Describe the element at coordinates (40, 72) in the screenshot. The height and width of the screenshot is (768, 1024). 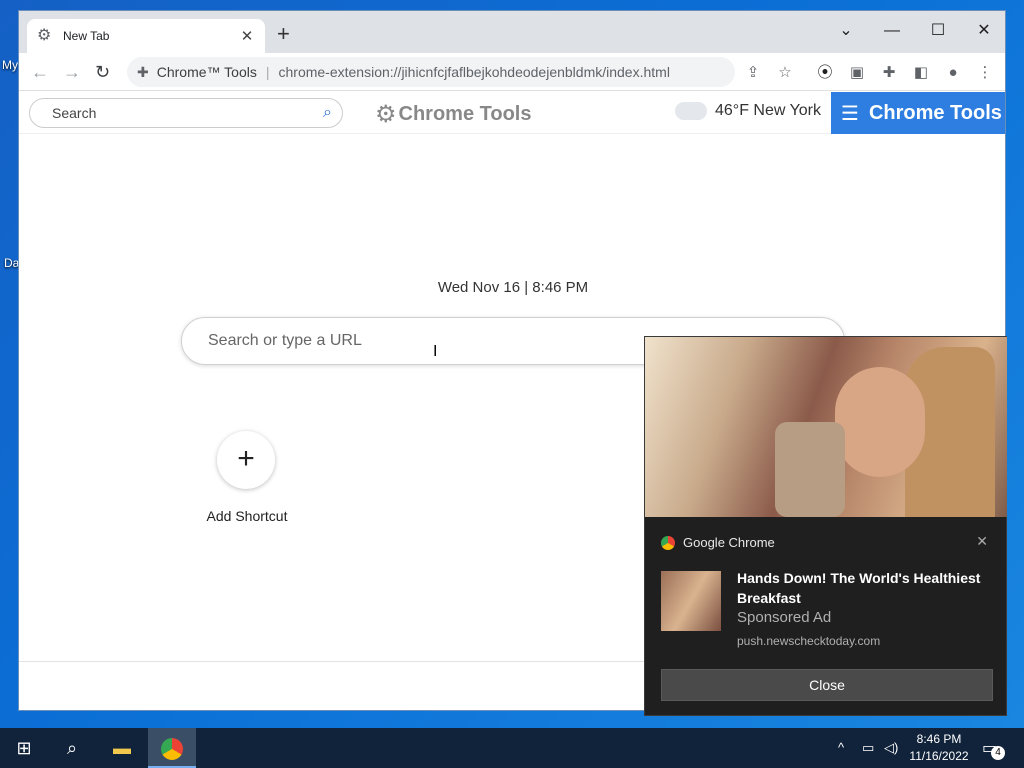
I see `back-icon: ←` at that location.